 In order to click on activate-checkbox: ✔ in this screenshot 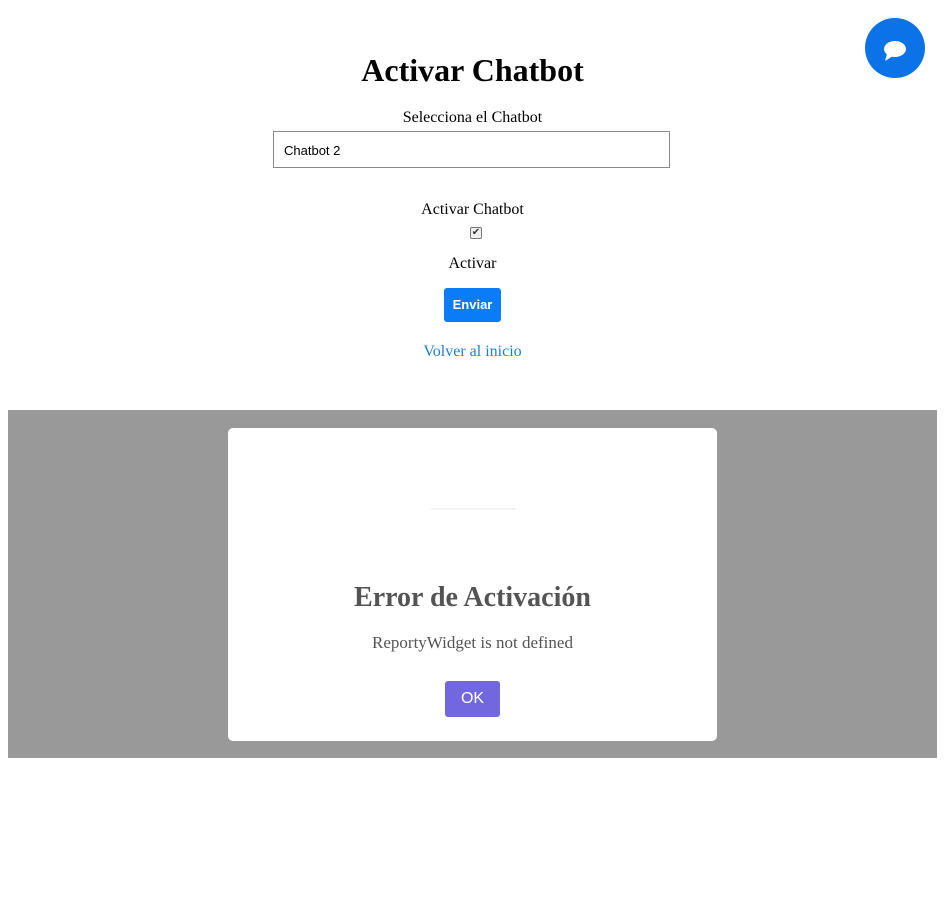, I will do `click(476, 233)`.